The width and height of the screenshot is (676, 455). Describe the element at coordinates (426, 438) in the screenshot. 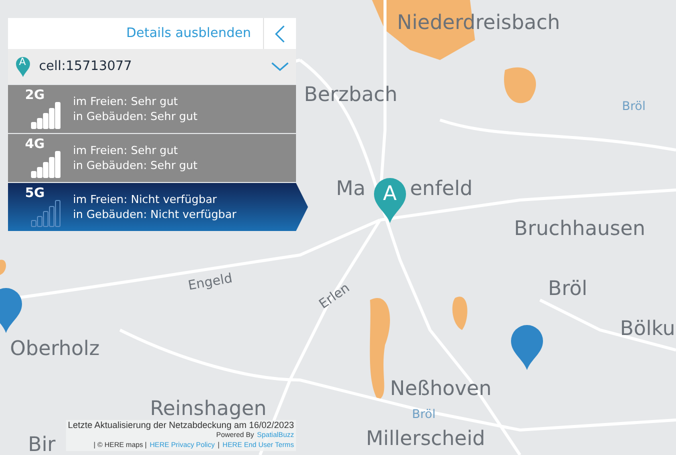

I see `map-label: Millerscheid` at that location.